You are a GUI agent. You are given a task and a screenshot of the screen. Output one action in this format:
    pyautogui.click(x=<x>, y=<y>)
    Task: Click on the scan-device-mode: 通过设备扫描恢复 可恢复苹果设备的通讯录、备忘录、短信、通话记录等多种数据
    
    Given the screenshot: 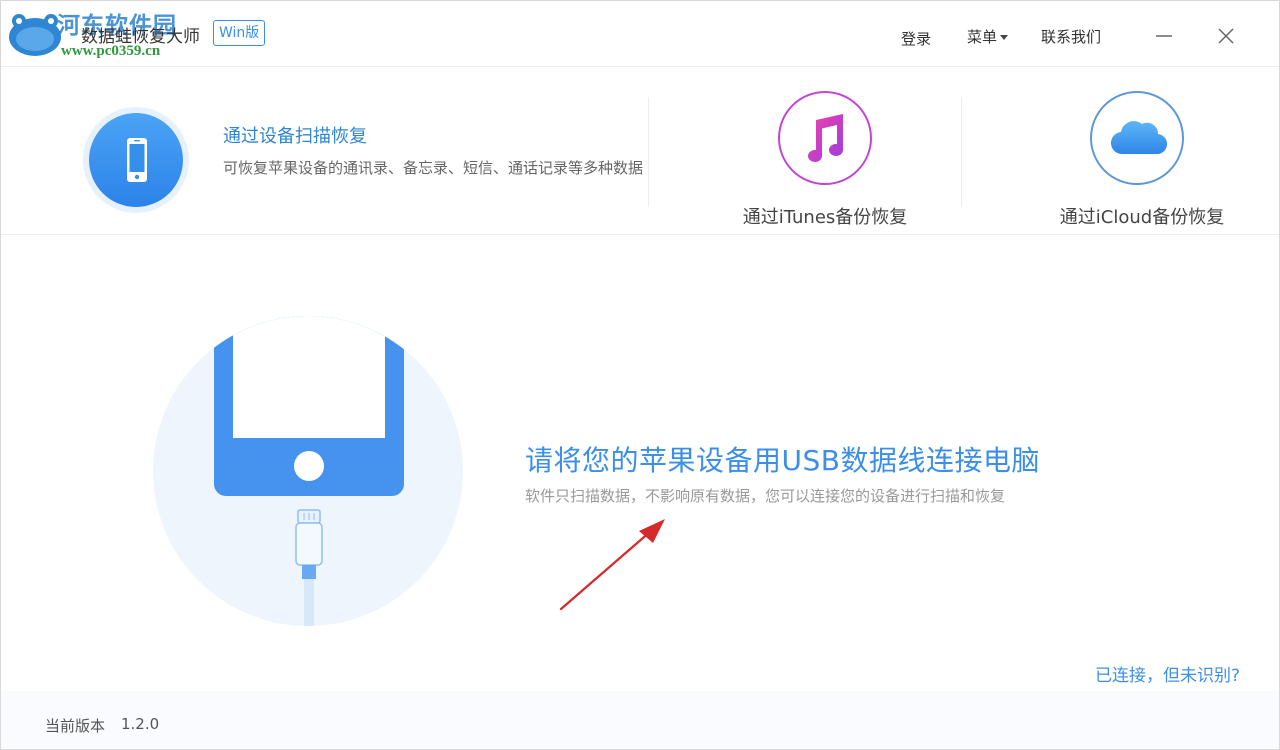 What is the action you would take?
    pyautogui.click(x=361, y=160)
    